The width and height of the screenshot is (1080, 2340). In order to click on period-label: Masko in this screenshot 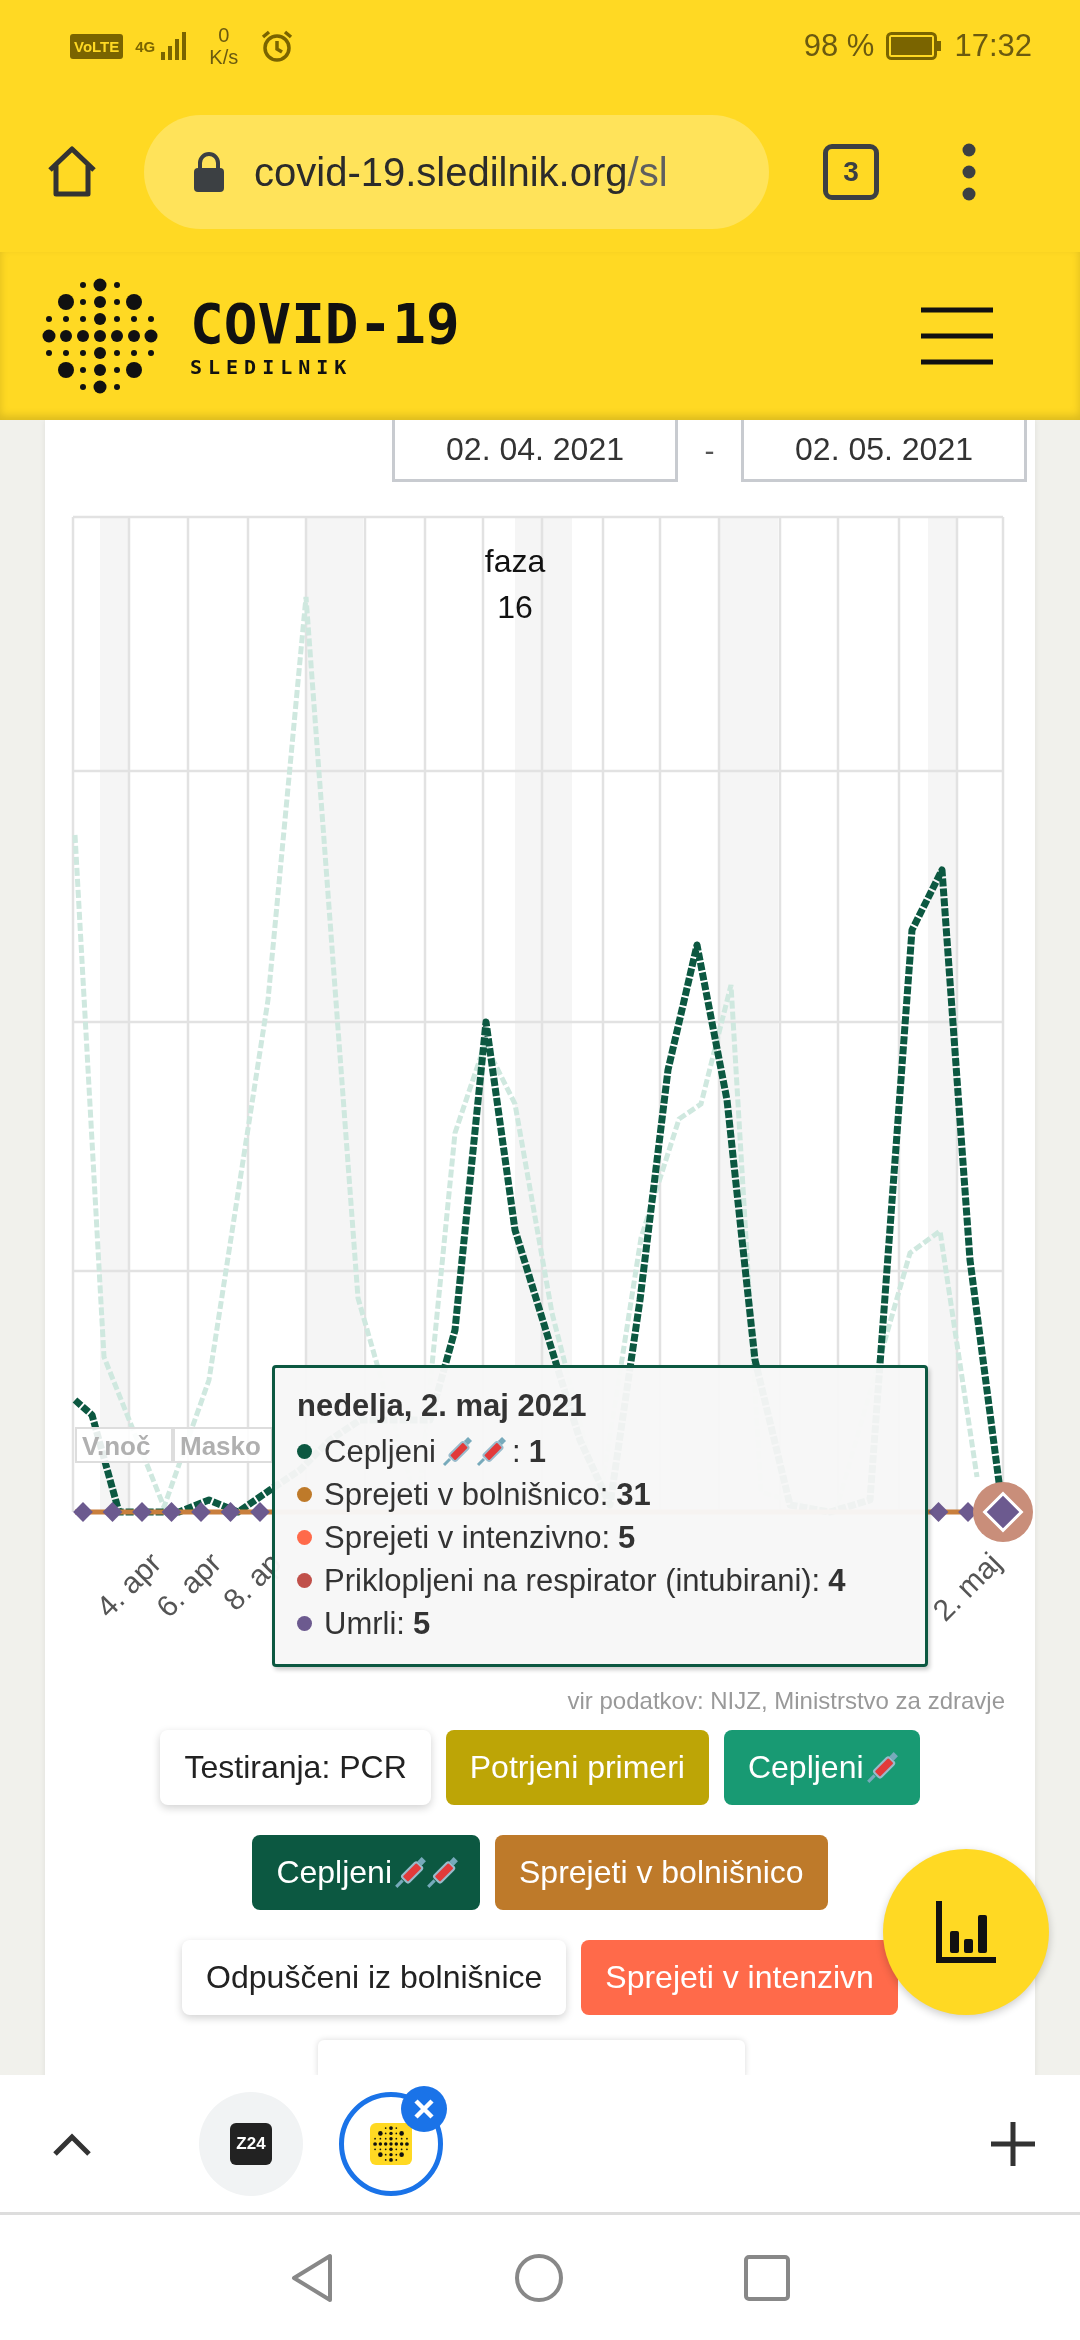, I will do `click(223, 1445)`.